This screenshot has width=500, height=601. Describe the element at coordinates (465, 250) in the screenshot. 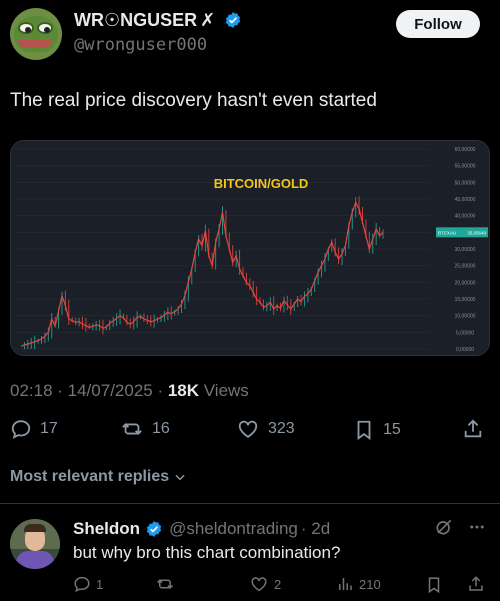

I see `y-tick-label: 30,00000` at that location.